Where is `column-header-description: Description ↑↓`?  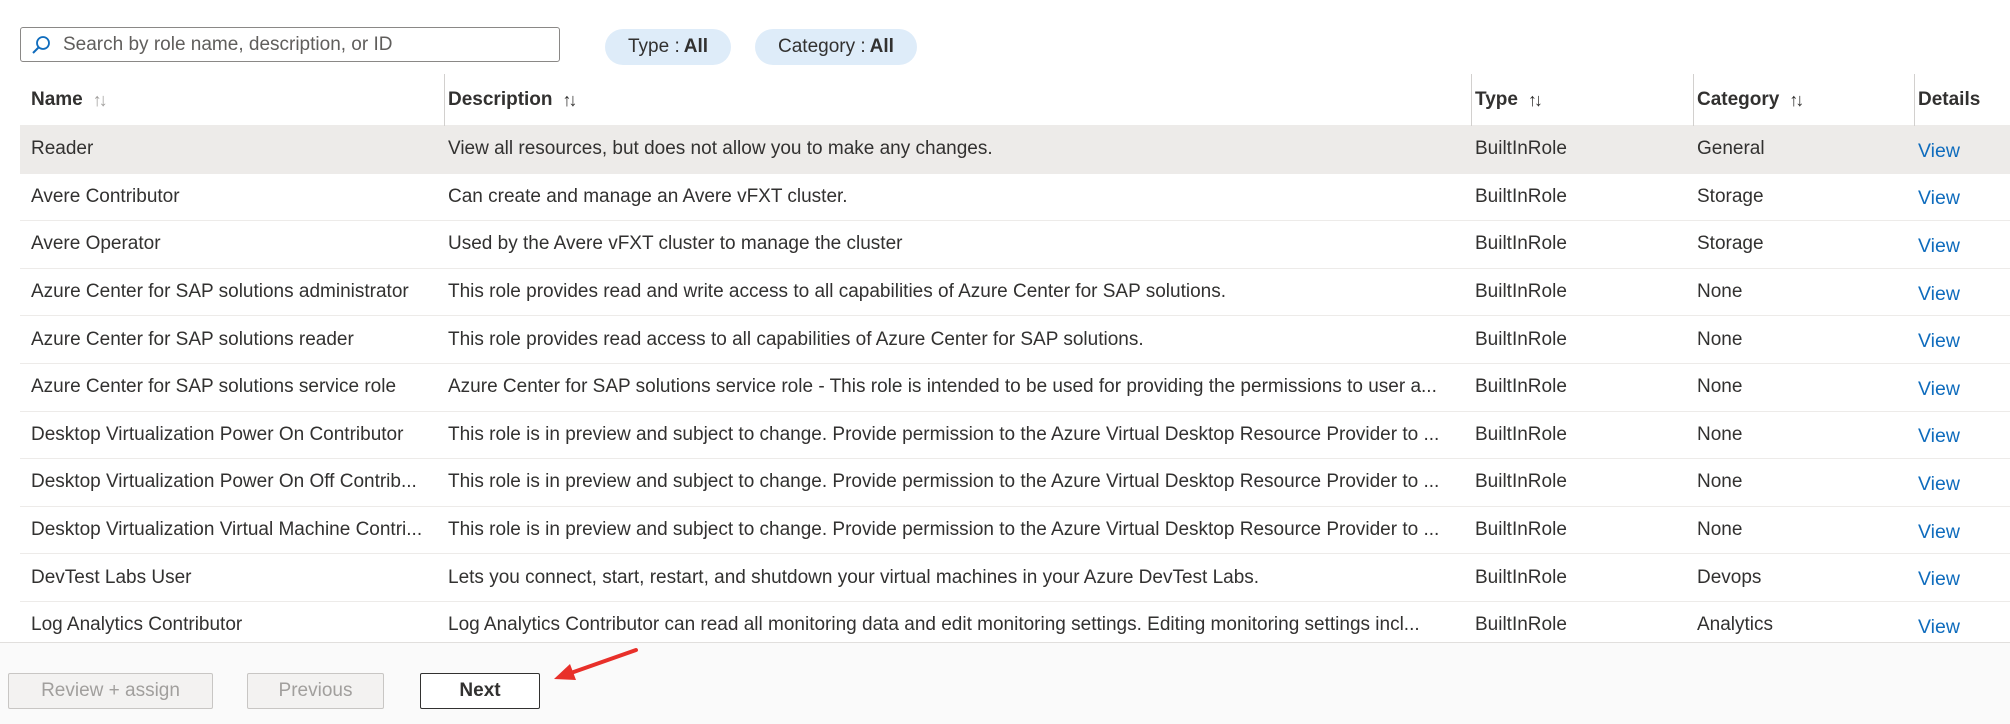
column-header-description: Description ↑↓ is located at coordinates (511, 100).